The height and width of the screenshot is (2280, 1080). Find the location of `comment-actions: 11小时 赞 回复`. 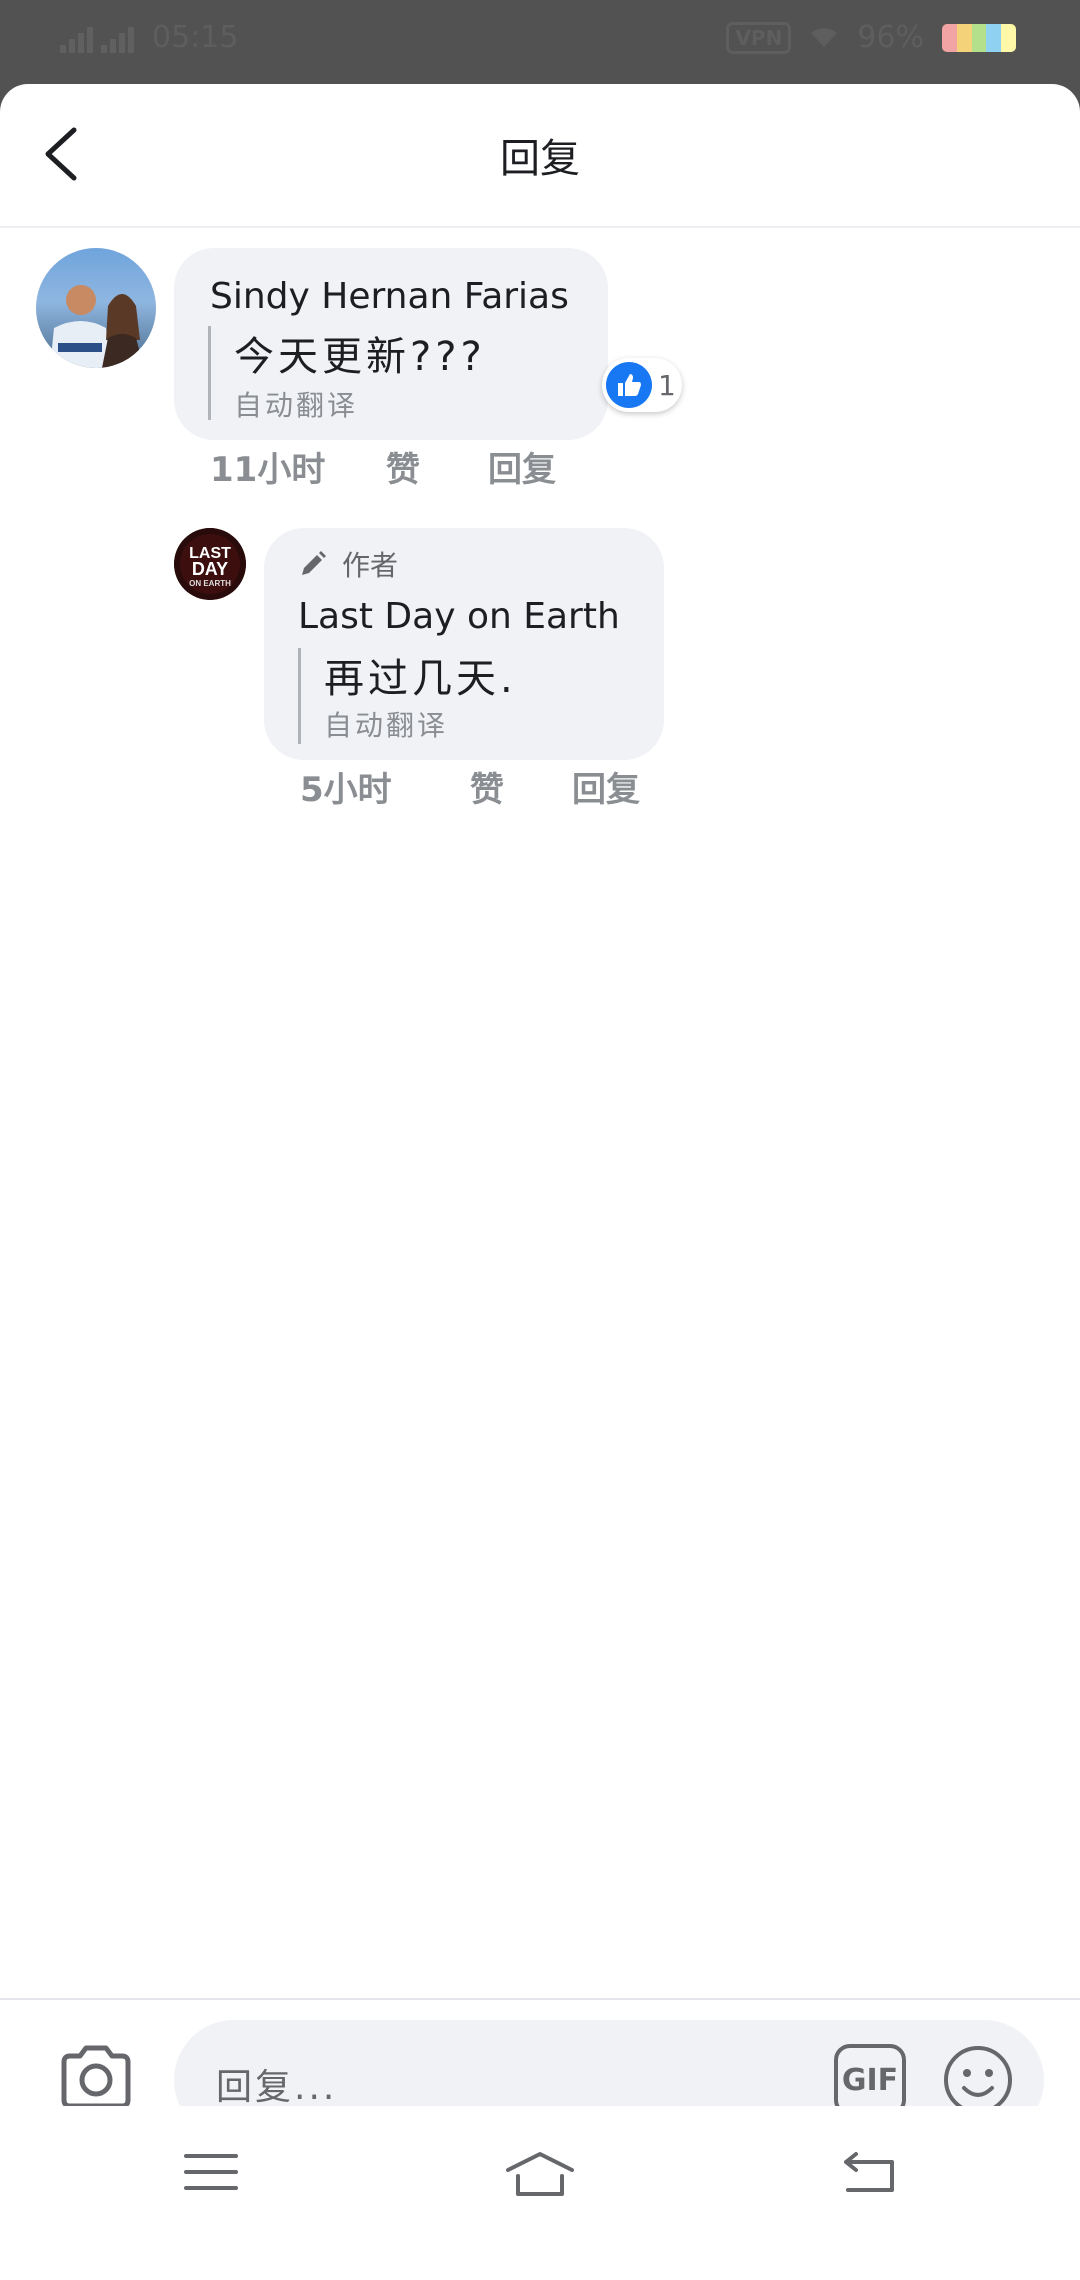

comment-actions: 11小时 赞 回复 is located at coordinates (410, 466).